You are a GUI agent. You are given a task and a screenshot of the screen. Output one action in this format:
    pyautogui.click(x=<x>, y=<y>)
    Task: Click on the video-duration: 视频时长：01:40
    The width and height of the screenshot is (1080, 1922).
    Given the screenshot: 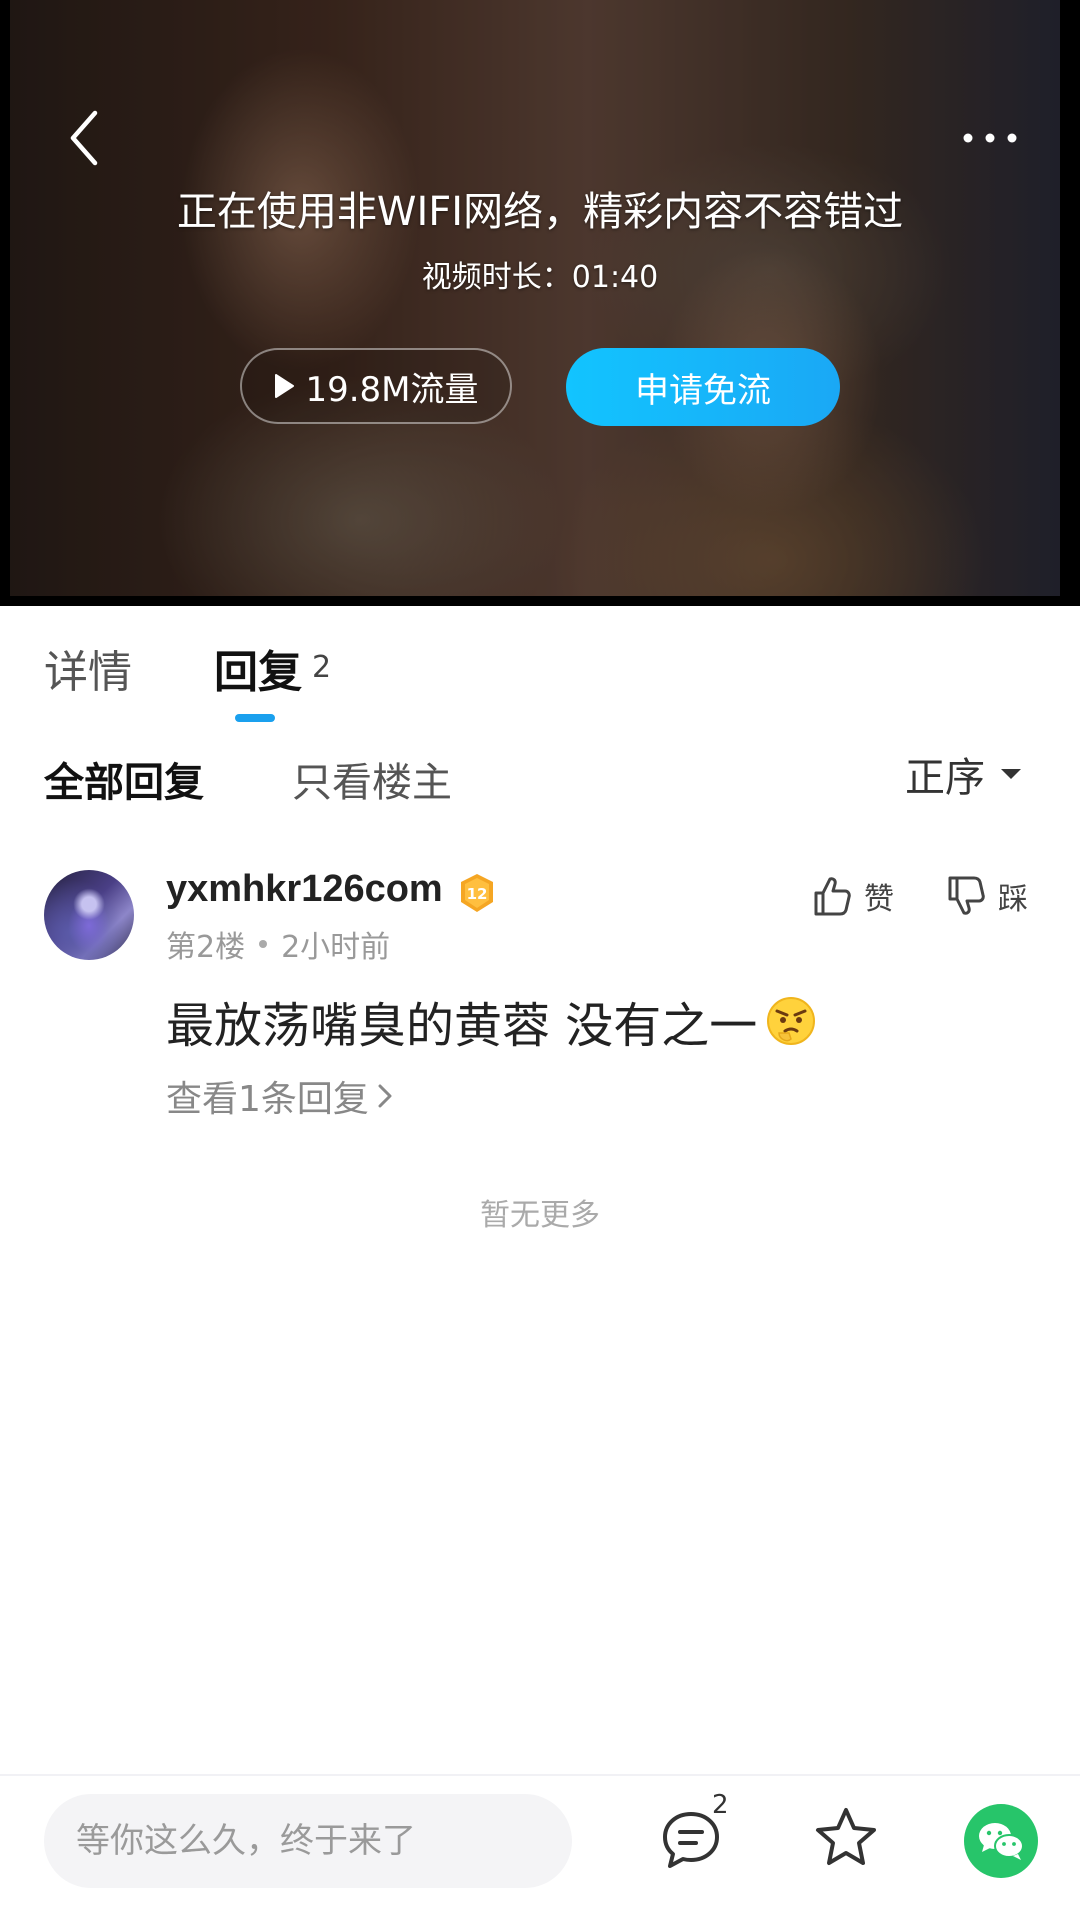 What is the action you would take?
    pyautogui.click(x=540, y=278)
    